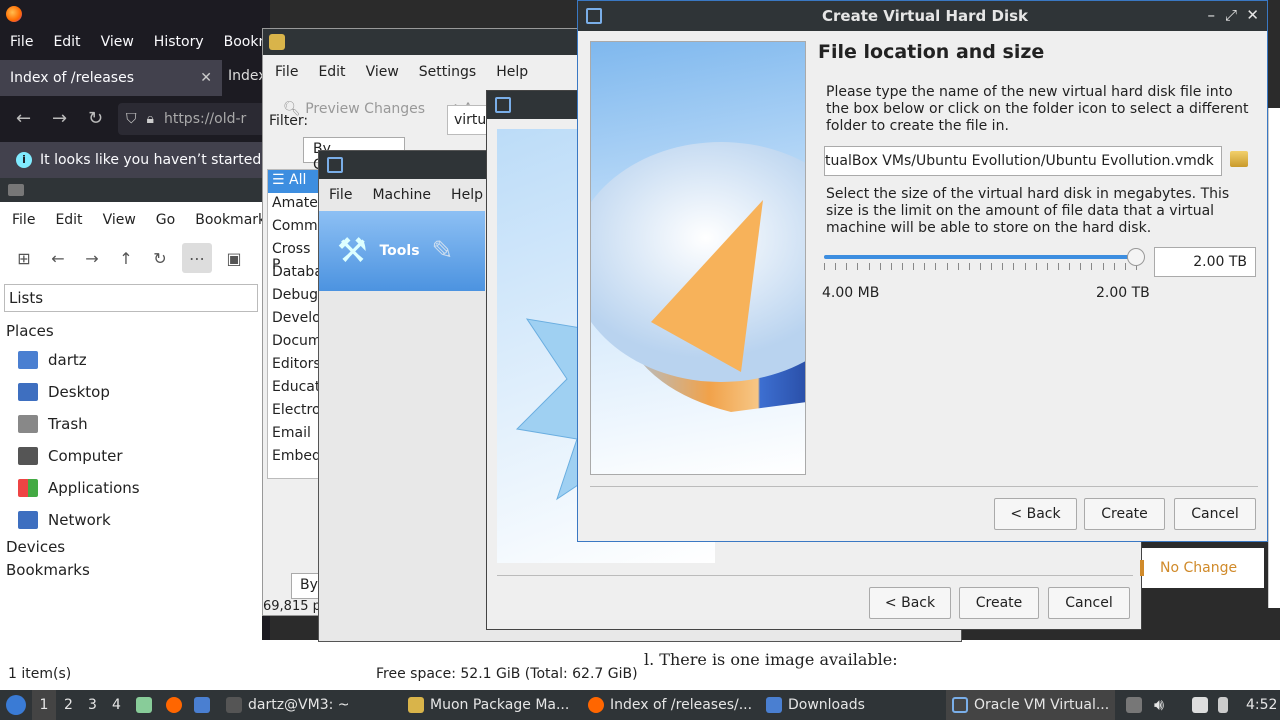 The height and width of the screenshot is (720, 1280). I want to click on menu-help: Help, so click(512, 72).